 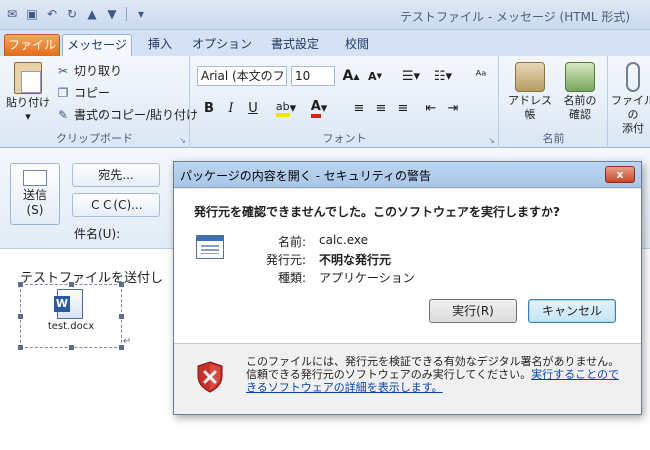 I want to click on format-painter-label: 書式のコピー/貼り付け, so click(x=136, y=115).